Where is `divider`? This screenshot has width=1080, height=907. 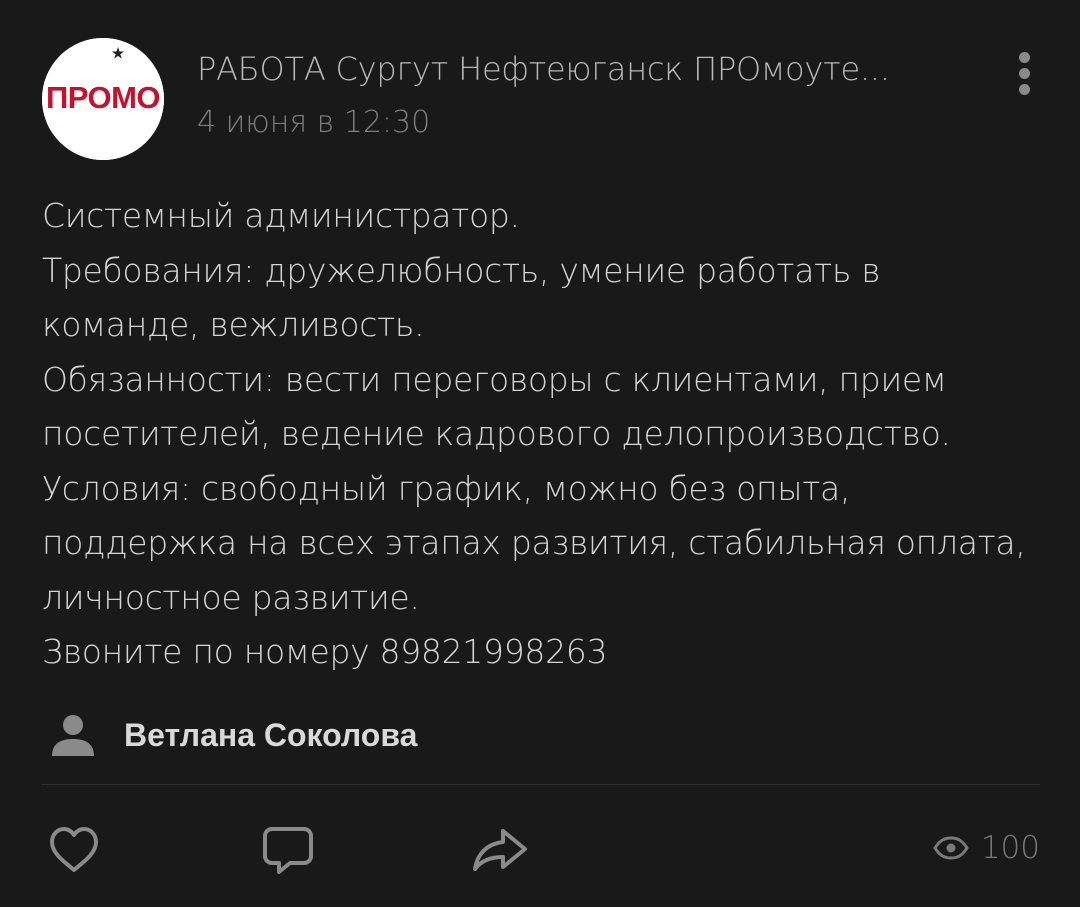
divider is located at coordinates (541, 784).